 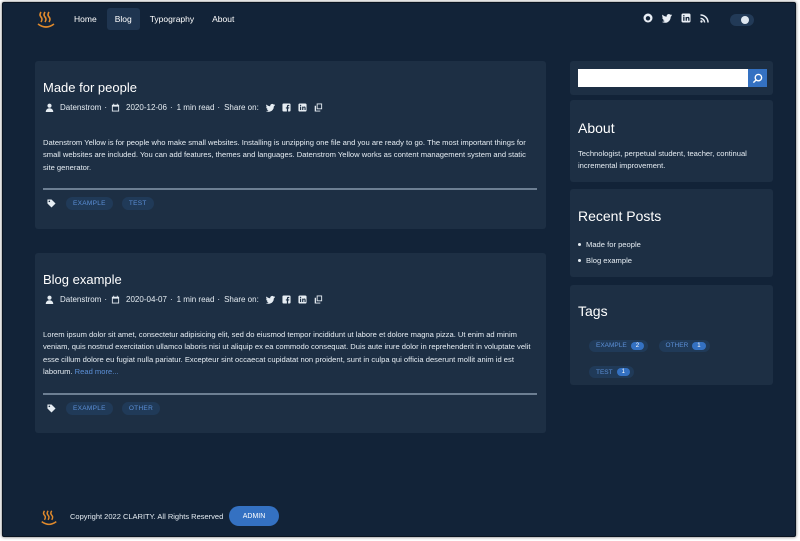 What do you see at coordinates (745, 20) in the screenshot?
I see `toggle-knob` at bounding box center [745, 20].